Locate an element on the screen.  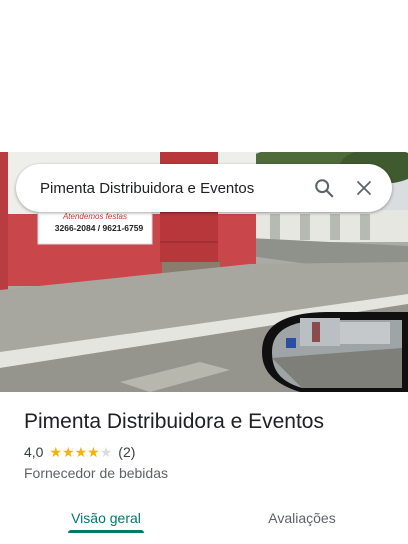
star-rating: ★ ★ ★ ★ ★ is located at coordinates (80, 452).